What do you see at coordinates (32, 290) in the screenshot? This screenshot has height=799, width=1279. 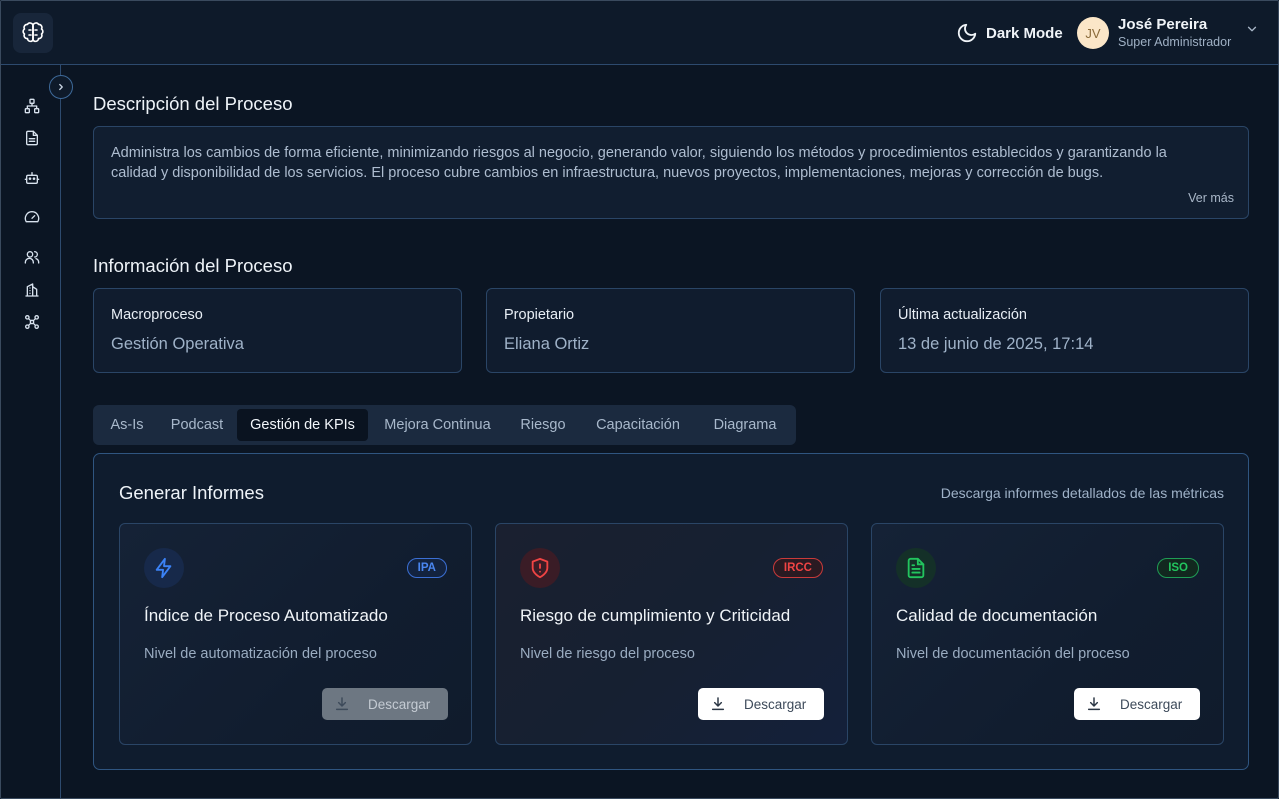 I see `building-icon` at bounding box center [32, 290].